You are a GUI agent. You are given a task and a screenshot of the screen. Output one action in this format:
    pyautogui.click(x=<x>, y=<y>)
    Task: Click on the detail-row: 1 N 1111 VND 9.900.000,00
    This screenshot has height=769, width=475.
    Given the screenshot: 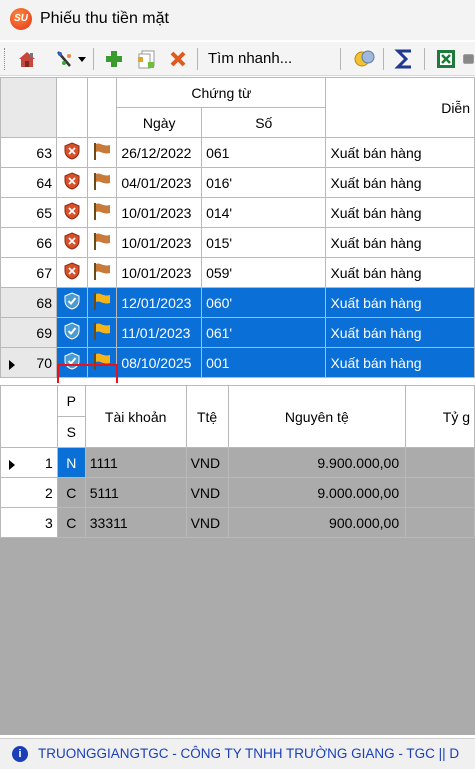 What is the action you would take?
    pyautogui.click(x=237, y=462)
    